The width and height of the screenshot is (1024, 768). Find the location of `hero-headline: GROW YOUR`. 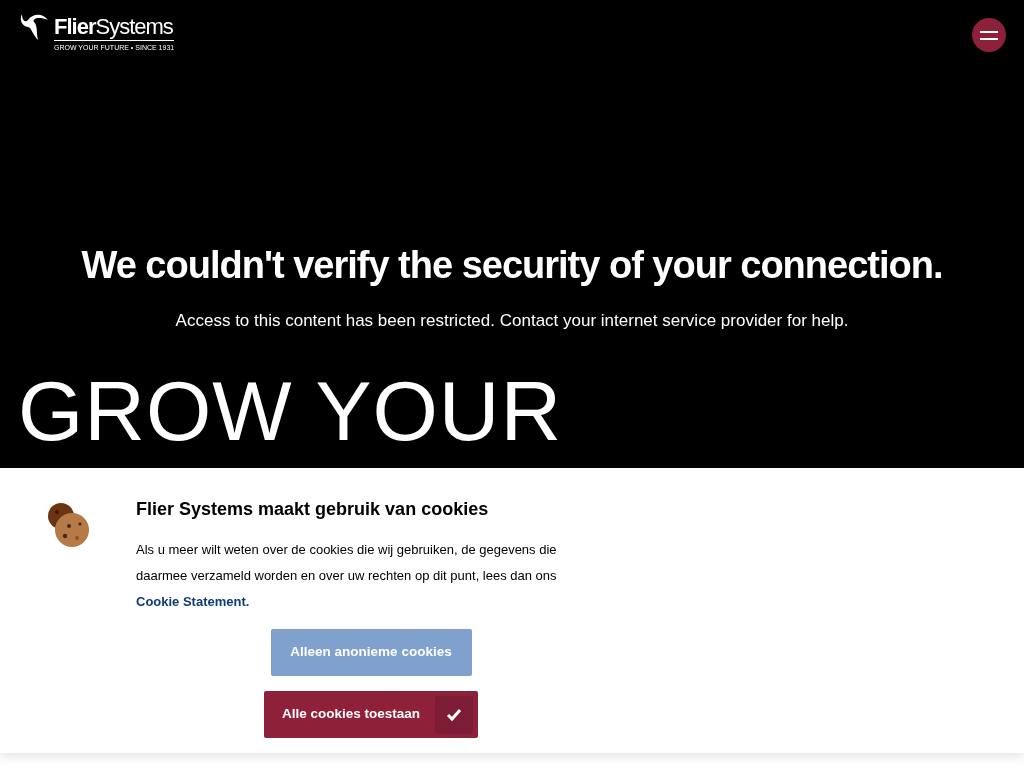

hero-headline: GROW YOUR is located at coordinates (290, 411).